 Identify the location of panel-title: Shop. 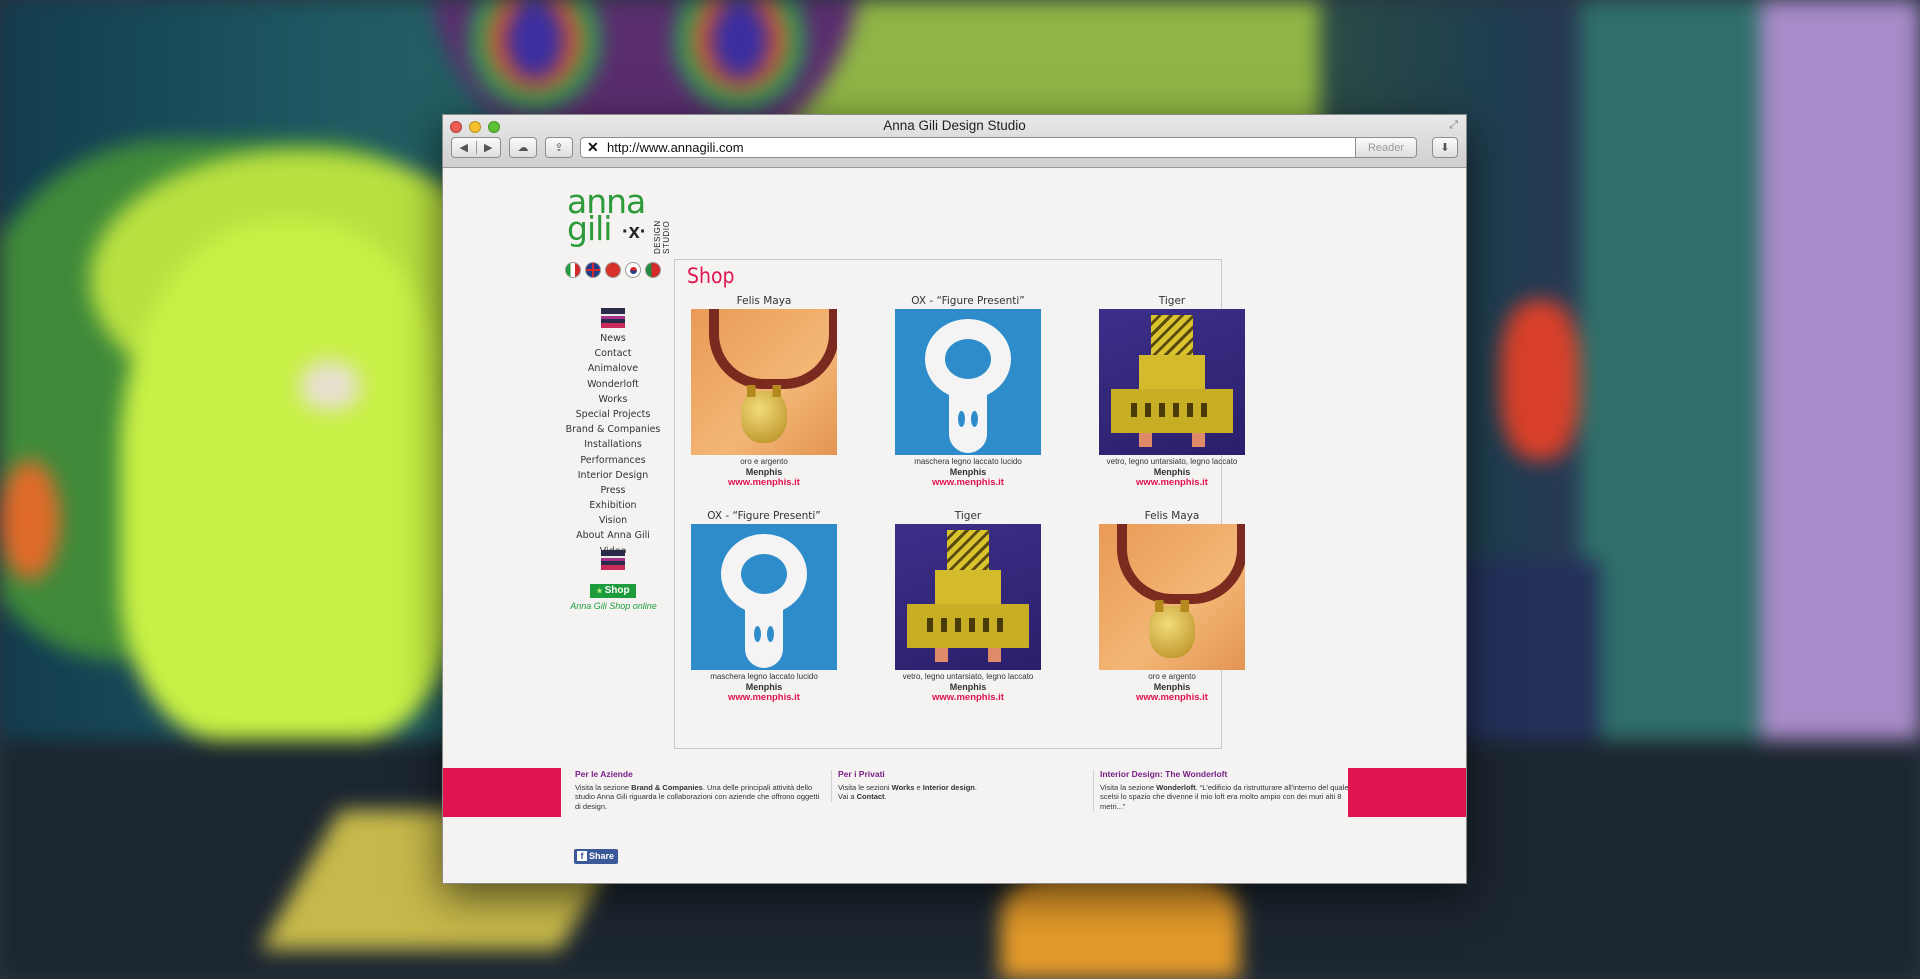
(711, 276).